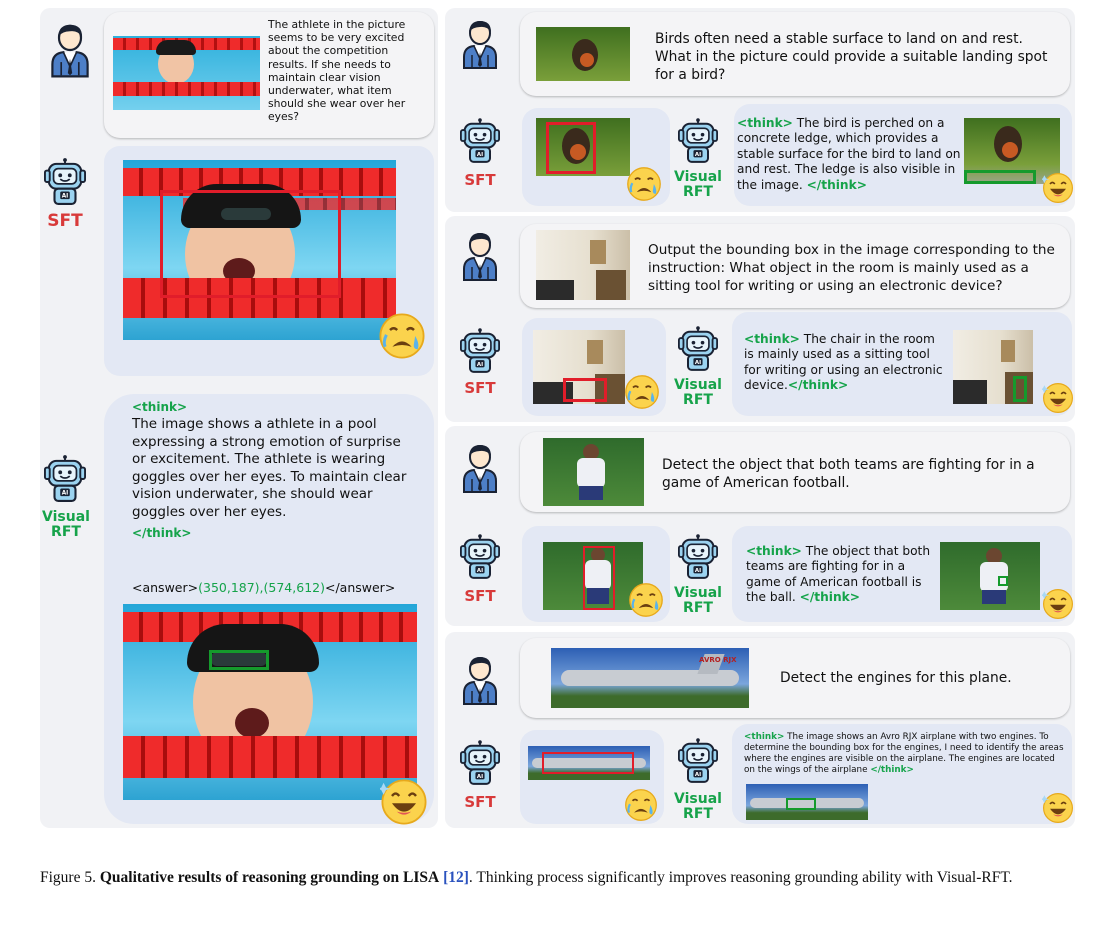  Describe the element at coordinates (583, 54) in the screenshot. I see `bird-thumbnail` at that location.